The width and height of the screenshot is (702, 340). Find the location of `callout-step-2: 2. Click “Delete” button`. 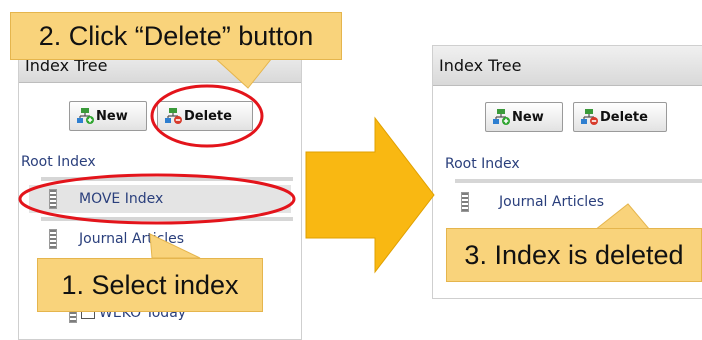

callout-step-2: 2. Click “Delete” button is located at coordinates (176, 36).